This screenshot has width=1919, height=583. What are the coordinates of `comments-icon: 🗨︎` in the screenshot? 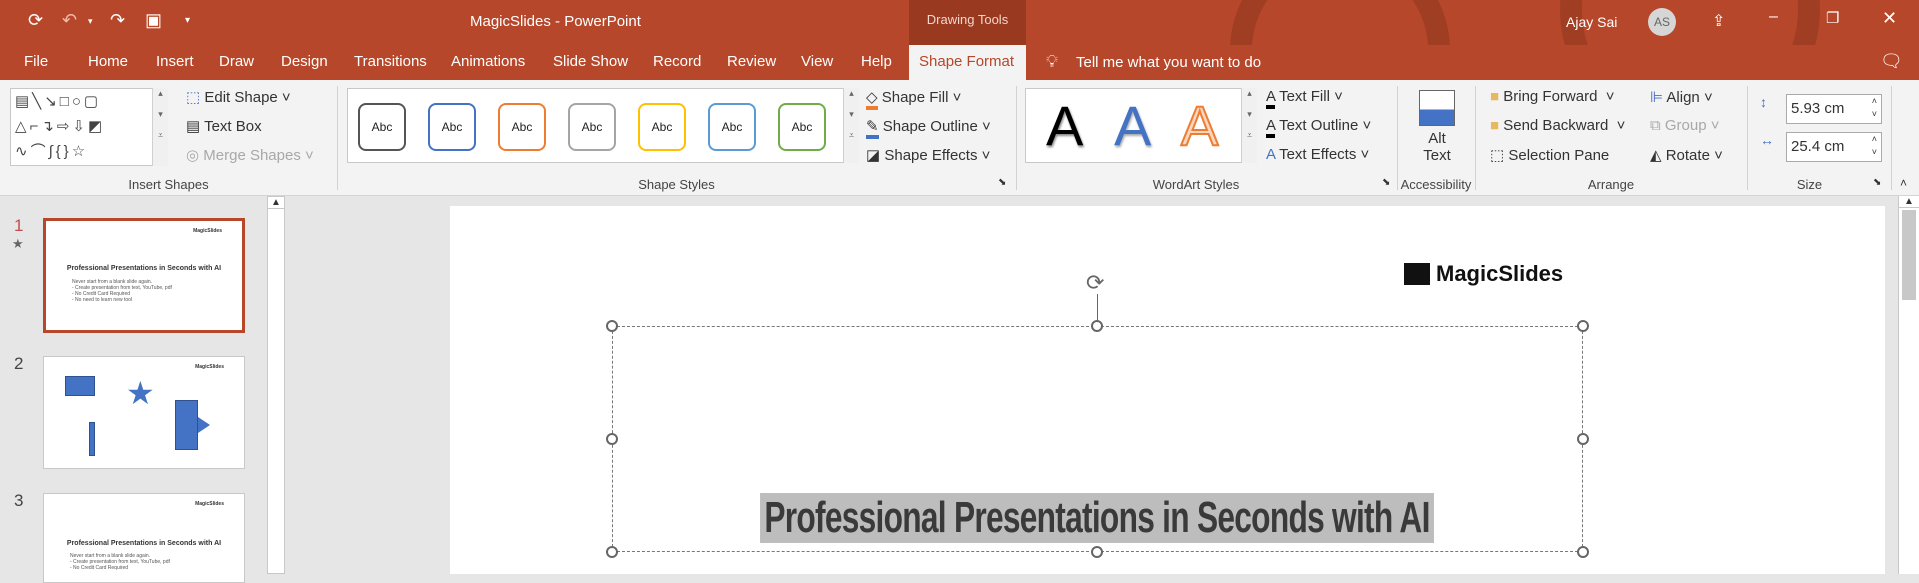 It's located at (1891, 61).